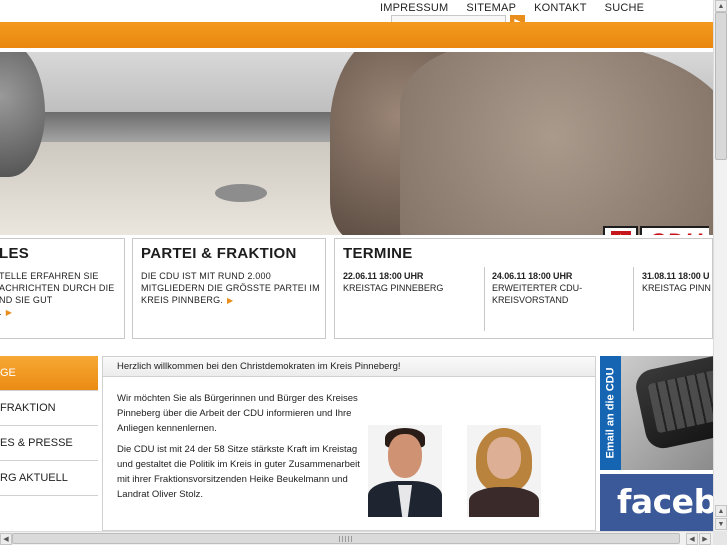 The width and height of the screenshot is (727, 545). What do you see at coordinates (233, 253) in the screenshot?
I see `partei-fraktion-title: PARTEI & FRAKTION` at bounding box center [233, 253].